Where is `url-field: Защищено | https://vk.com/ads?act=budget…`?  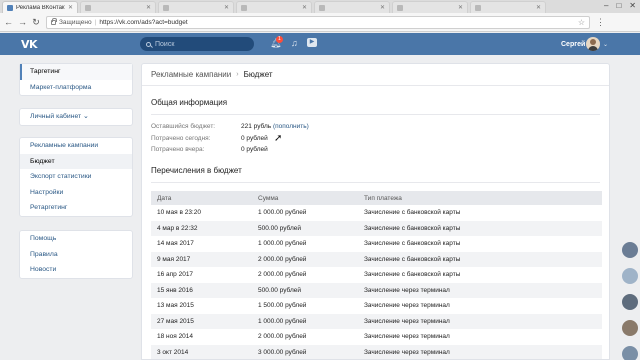
url-field: Защищено | https://vk.com/ads?act=budget… is located at coordinates (318, 22).